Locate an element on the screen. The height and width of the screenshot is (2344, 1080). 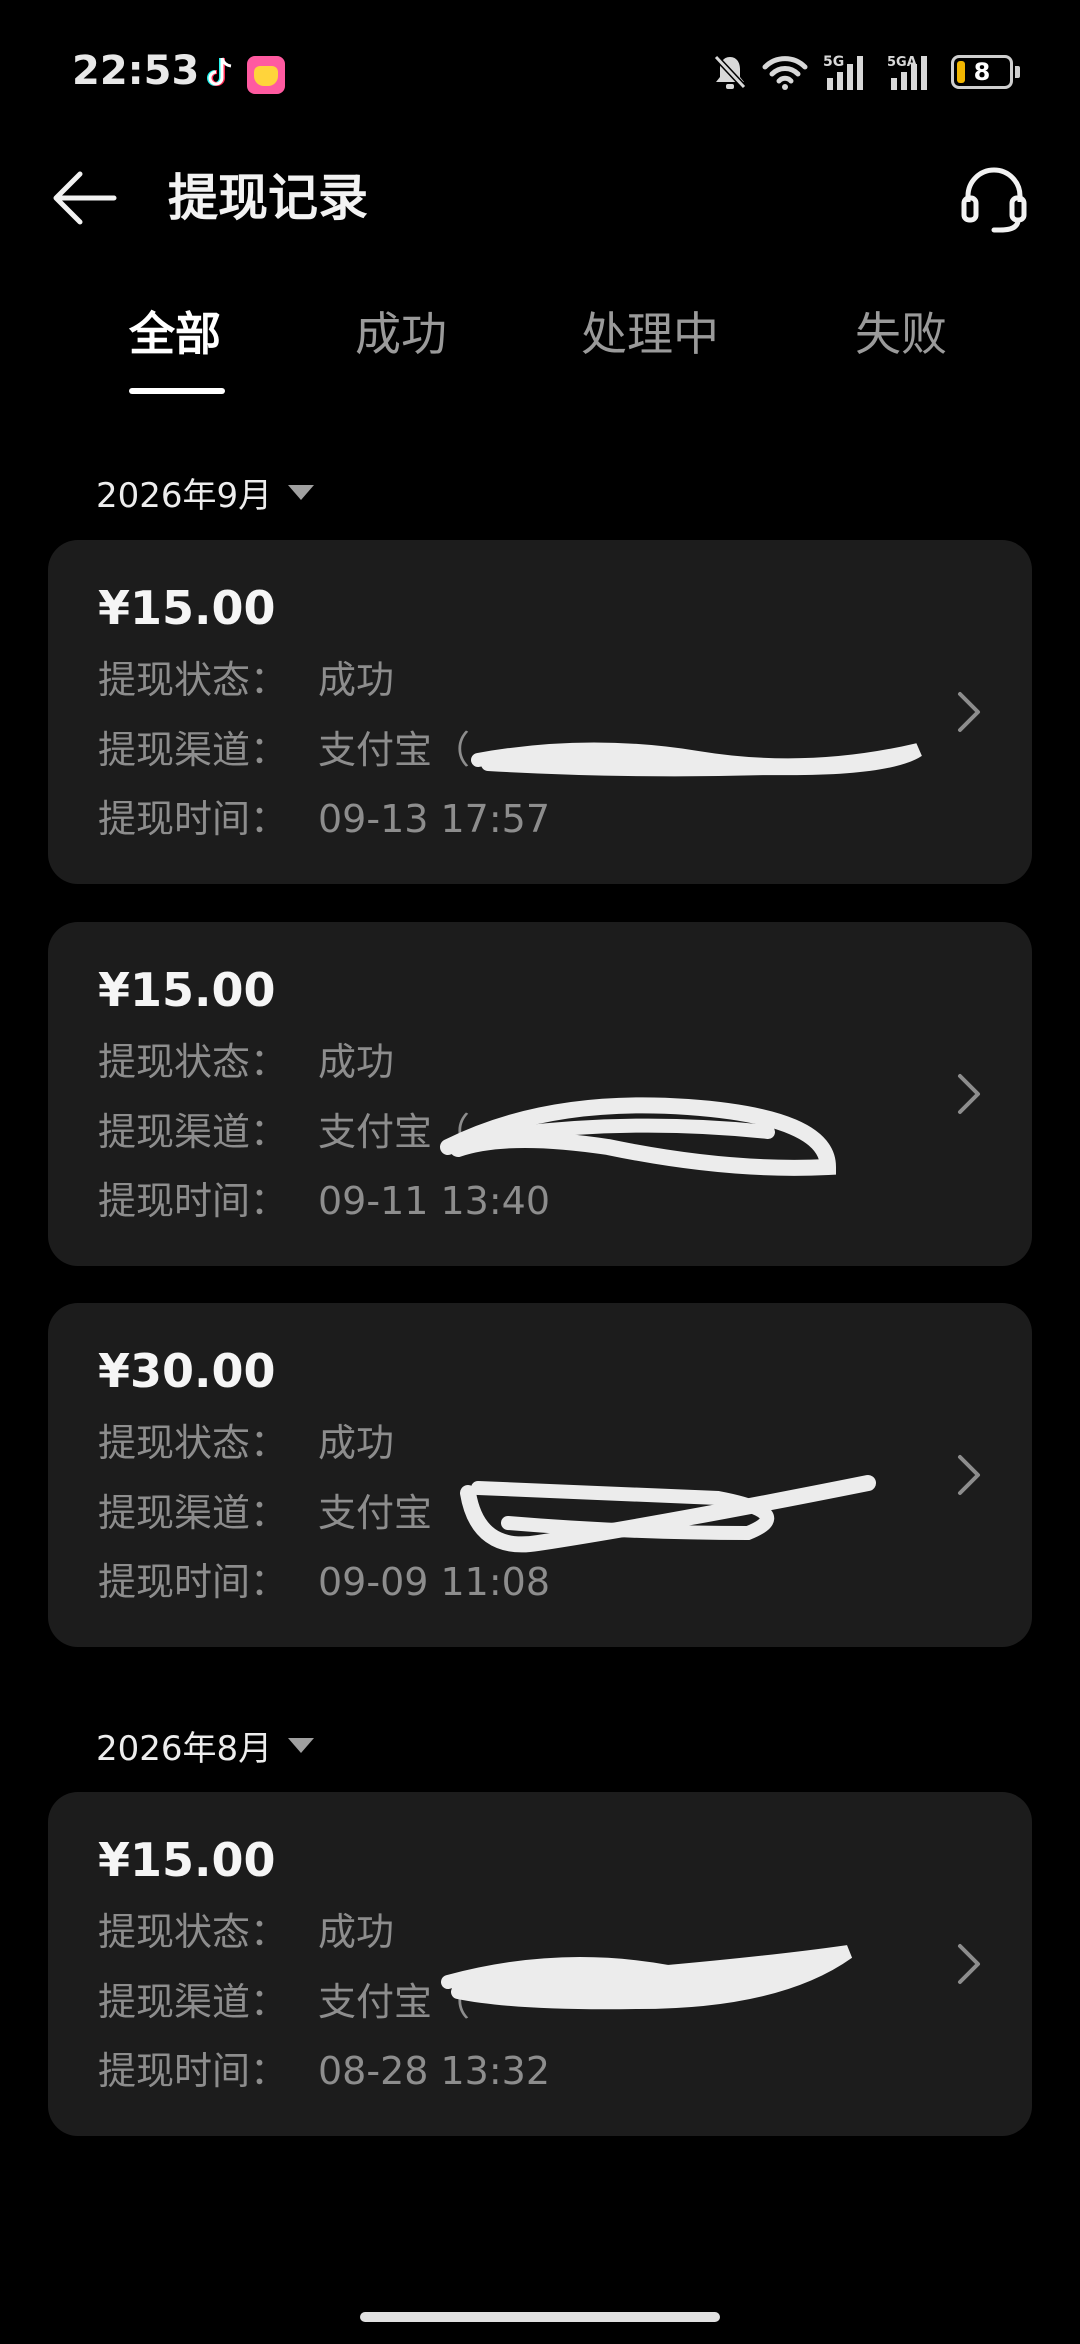
channel-value: 支付宝 is located at coordinates (375, 1513).